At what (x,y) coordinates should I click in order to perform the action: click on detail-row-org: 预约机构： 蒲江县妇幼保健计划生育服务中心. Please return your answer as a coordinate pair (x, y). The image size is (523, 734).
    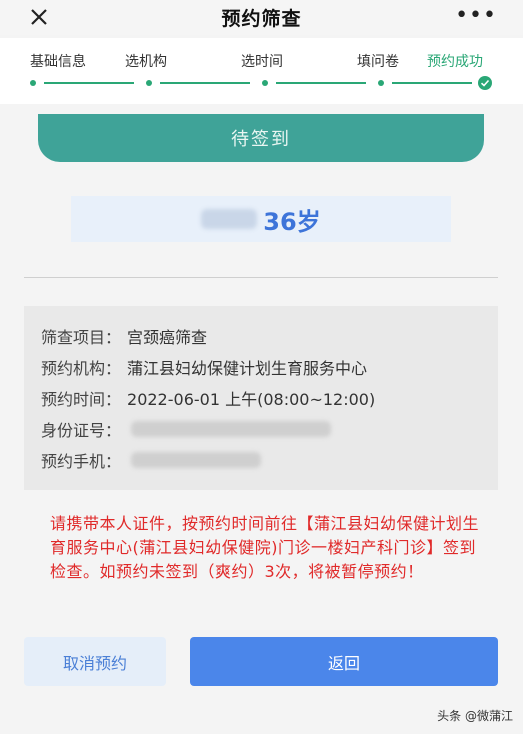
    Looking at the image, I should click on (204, 367).